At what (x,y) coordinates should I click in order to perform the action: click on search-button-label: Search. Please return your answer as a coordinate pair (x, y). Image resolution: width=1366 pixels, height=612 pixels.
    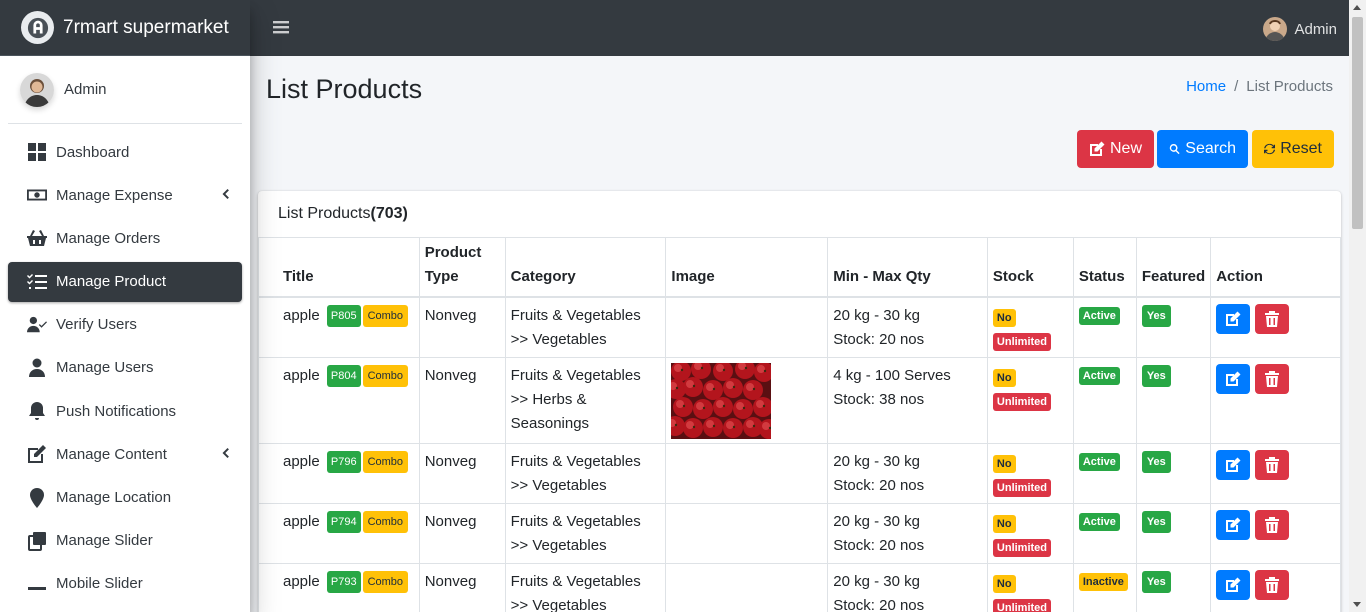
    Looking at the image, I should click on (1210, 148).